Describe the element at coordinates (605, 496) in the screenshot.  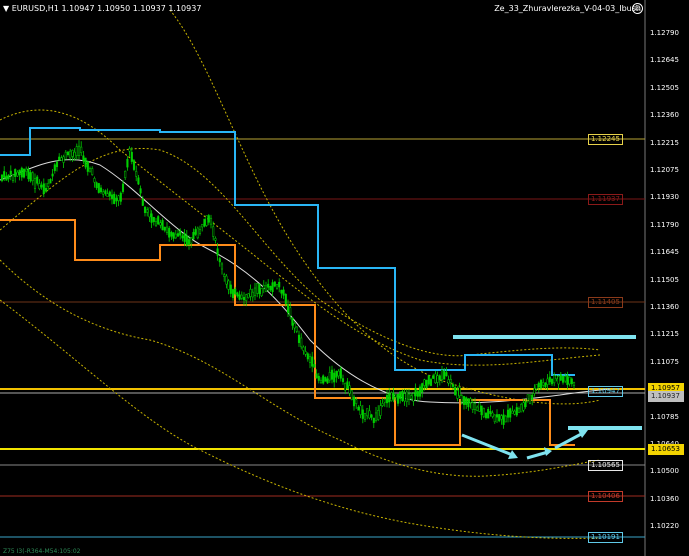
I see `level-label: 1.10406` at that location.